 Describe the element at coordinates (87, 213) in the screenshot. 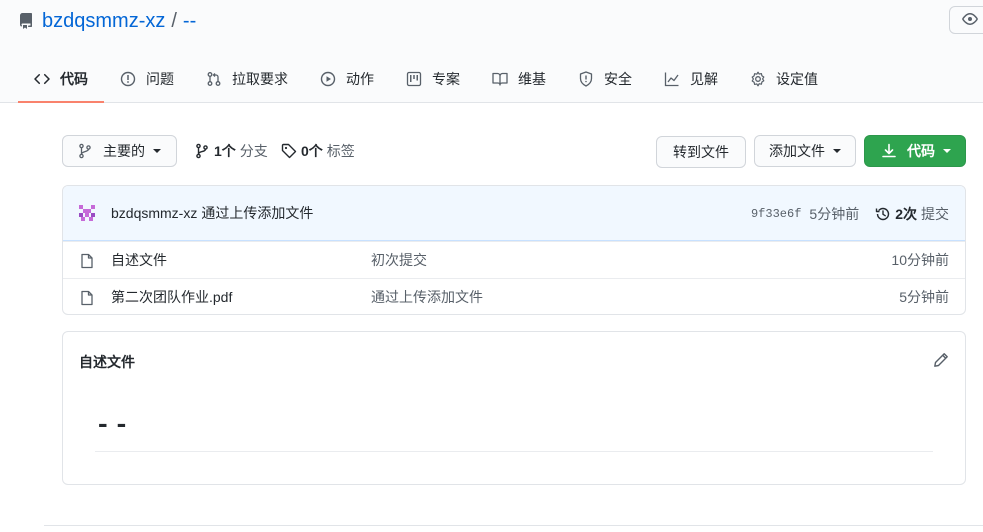

I see `avatar` at that location.